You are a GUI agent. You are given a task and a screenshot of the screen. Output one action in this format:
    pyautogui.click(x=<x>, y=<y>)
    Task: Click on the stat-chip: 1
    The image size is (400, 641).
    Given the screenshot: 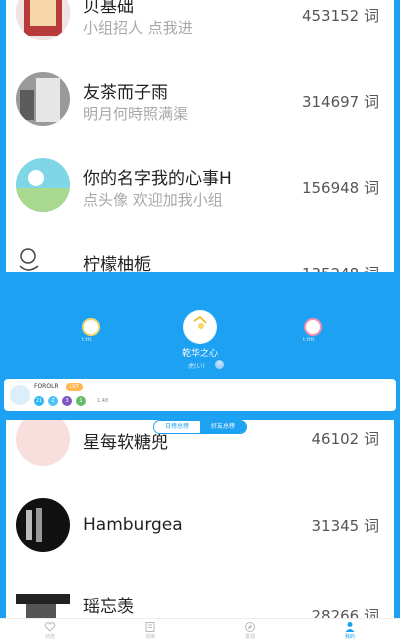 What is the action you would take?
    pyautogui.click(x=81, y=401)
    